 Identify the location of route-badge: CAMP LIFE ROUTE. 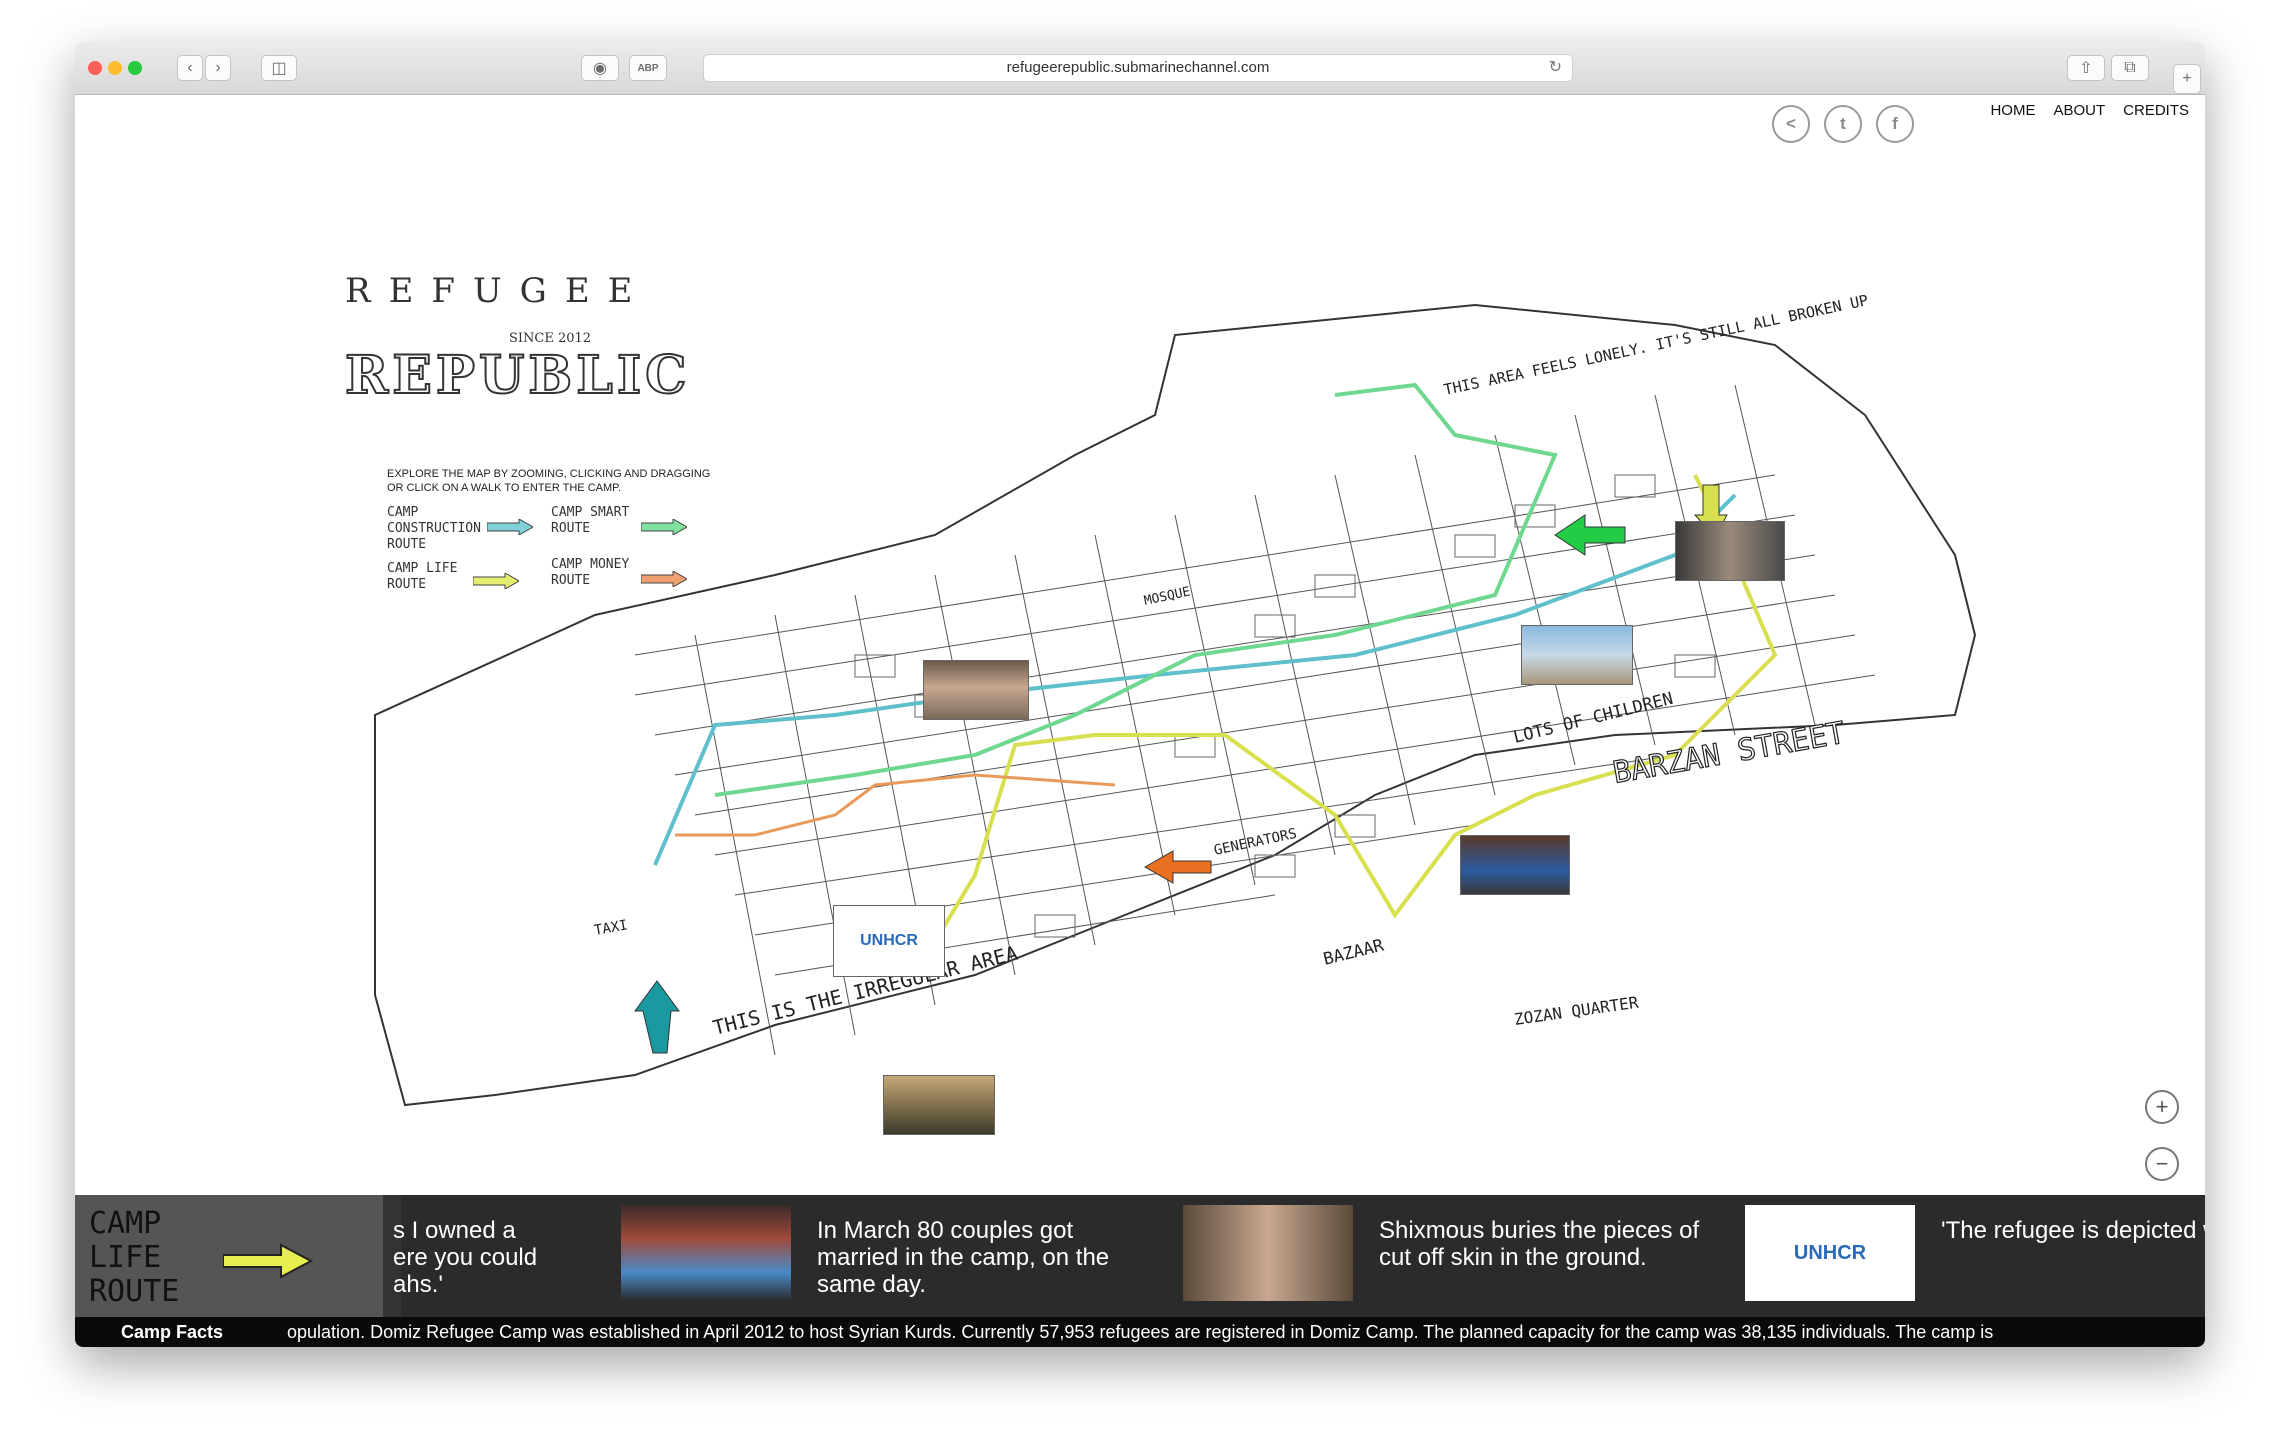
(229, 1256).